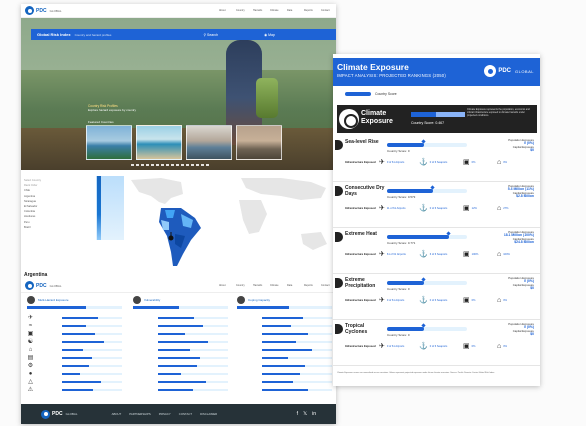  What do you see at coordinates (208, 414) in the screenshot?
I see `footer-link: DISCLAIMER` at bounding box center [208, 414].